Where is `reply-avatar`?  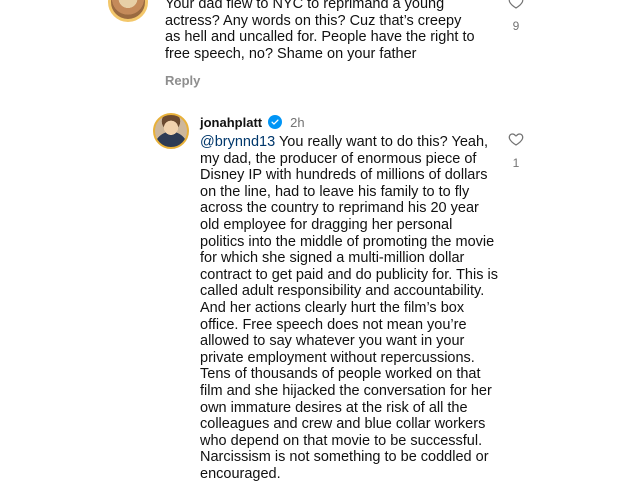
reply-avatar is located at coordinates (171, 131).